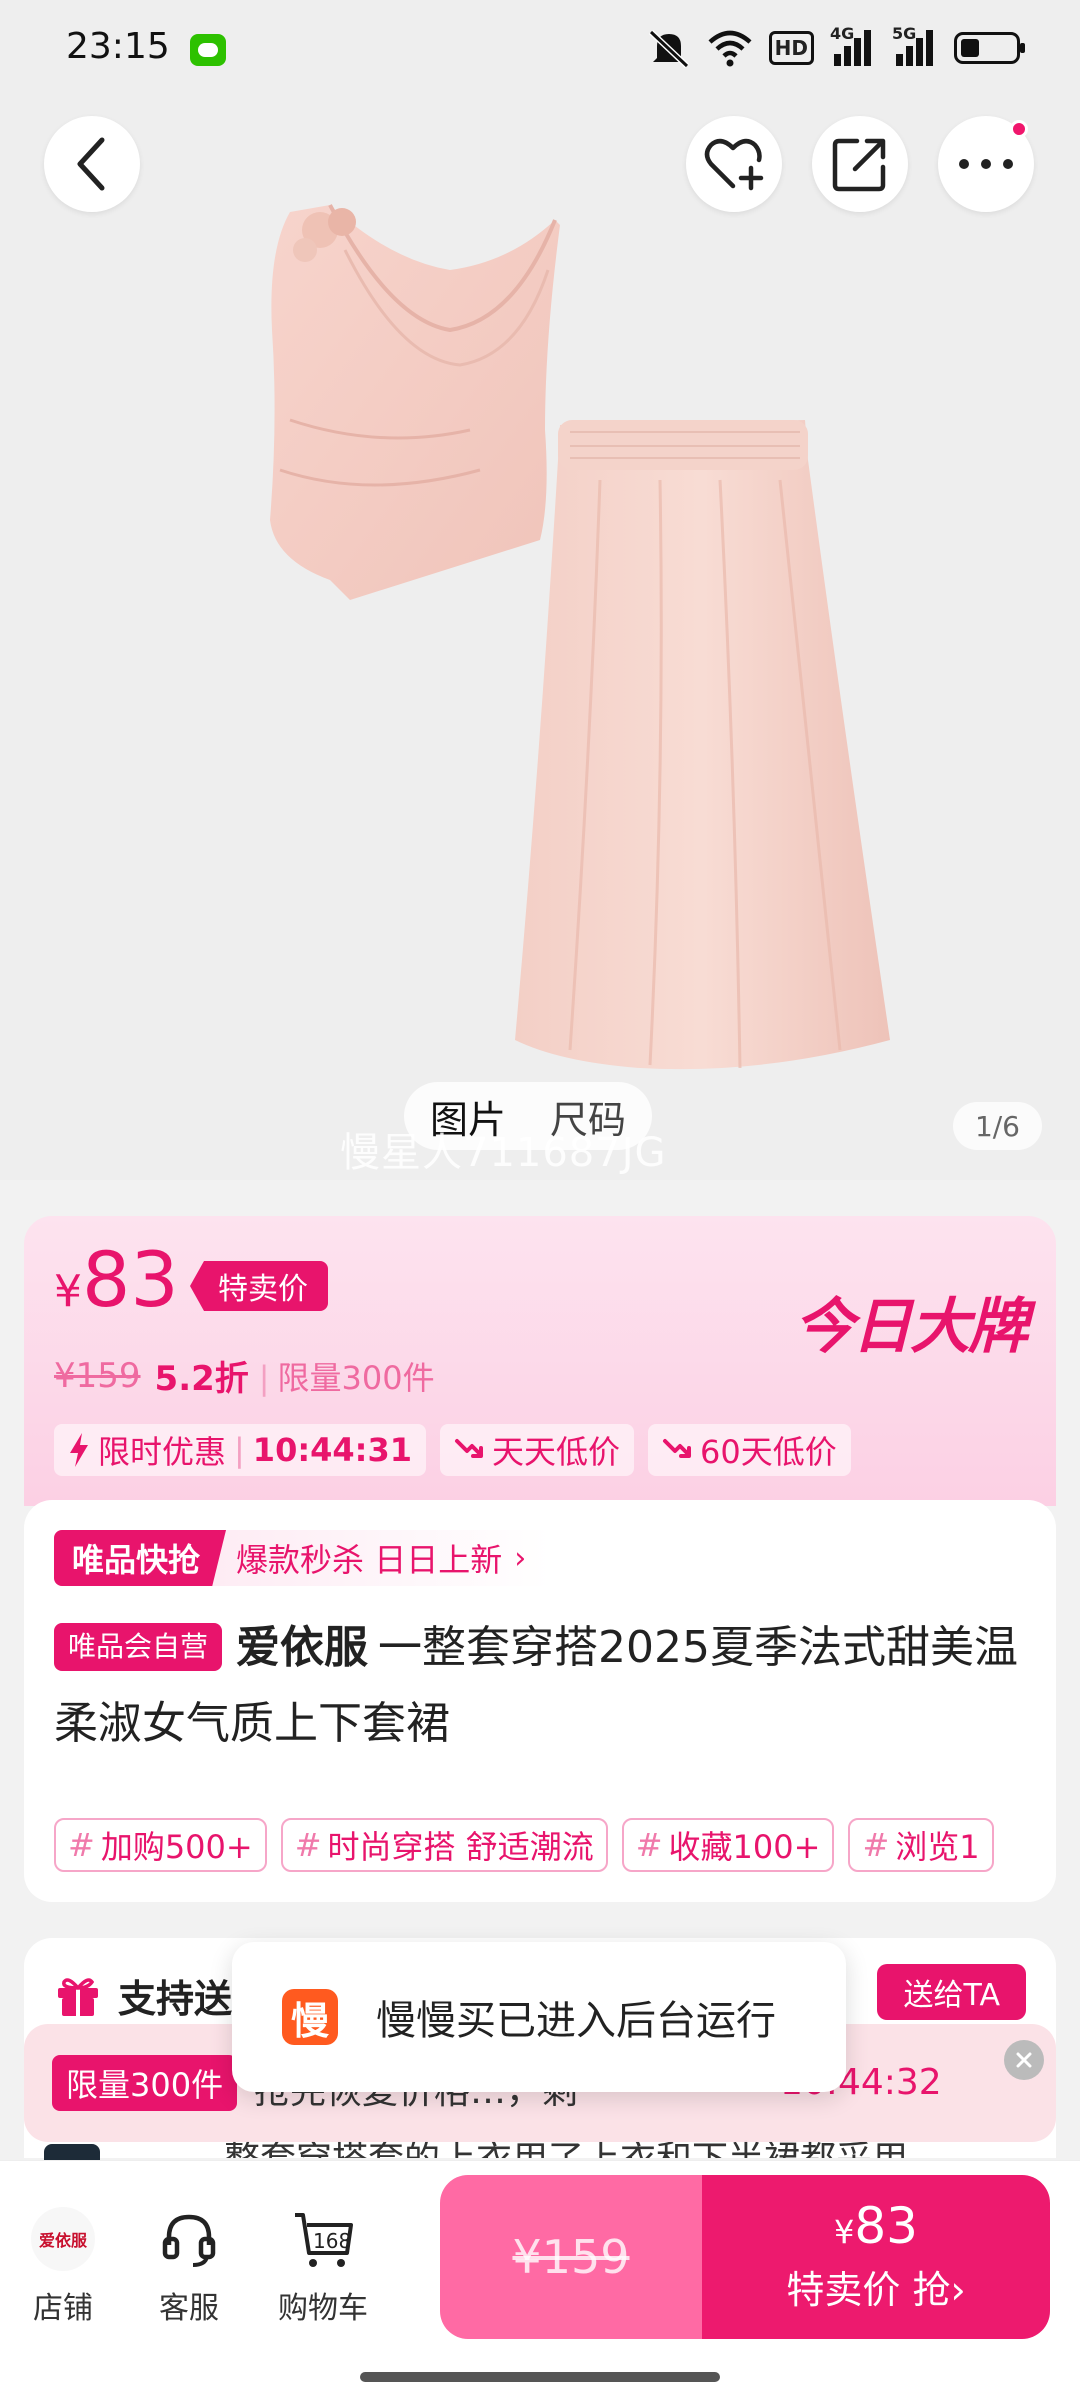 The width and height of the screenshot is (1080, 2400). What do you see at coordinates (68, 1291) in the screenshot?
I see `currency-symbol: ¥` at bounding box center [68, 1291].